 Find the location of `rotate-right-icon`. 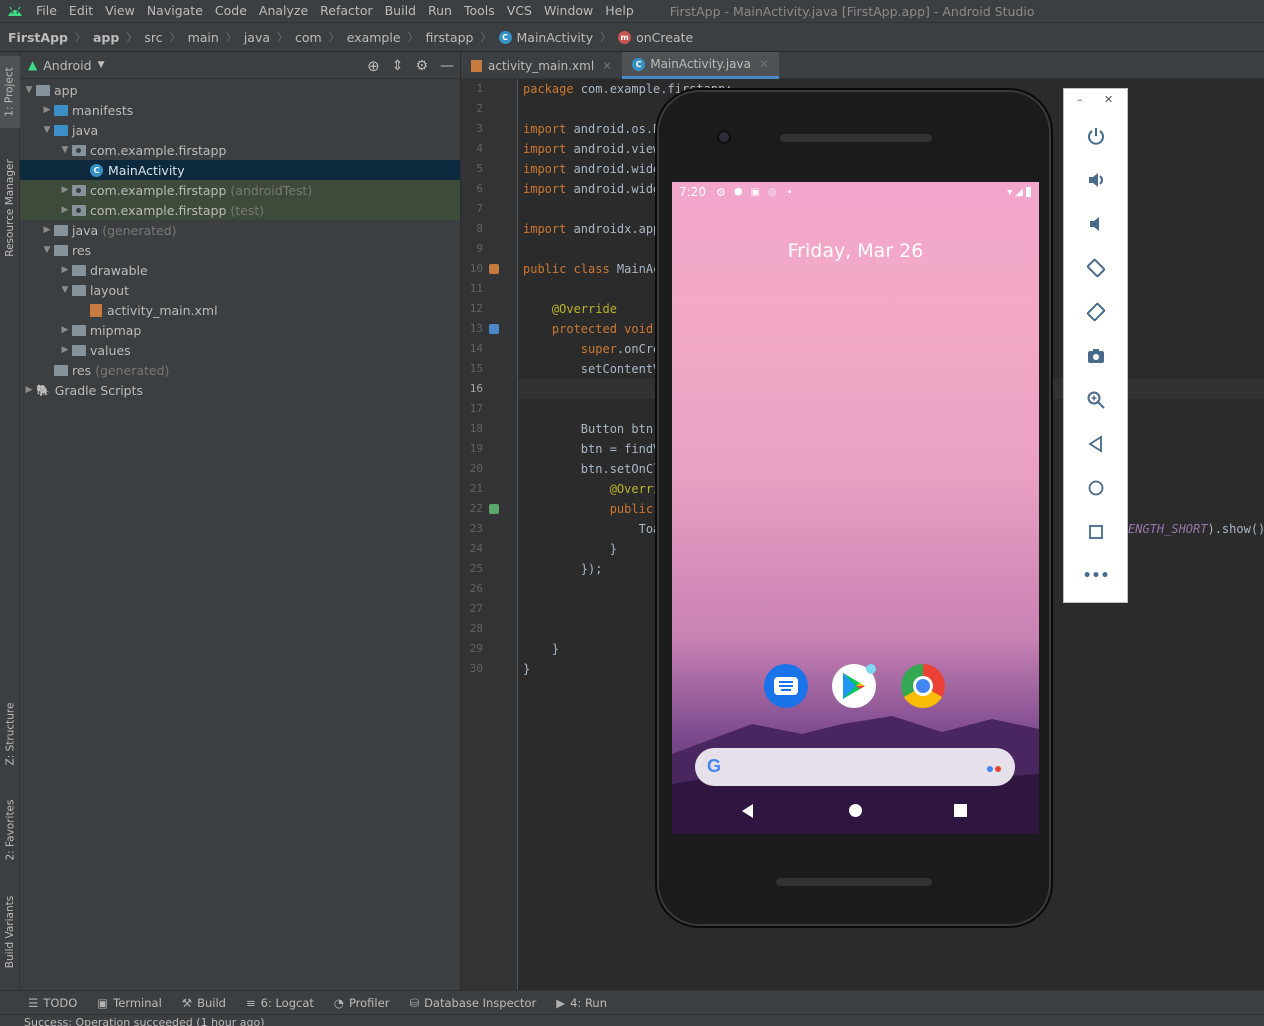

rotate-right-icon is located at coordinates (1096, 312).